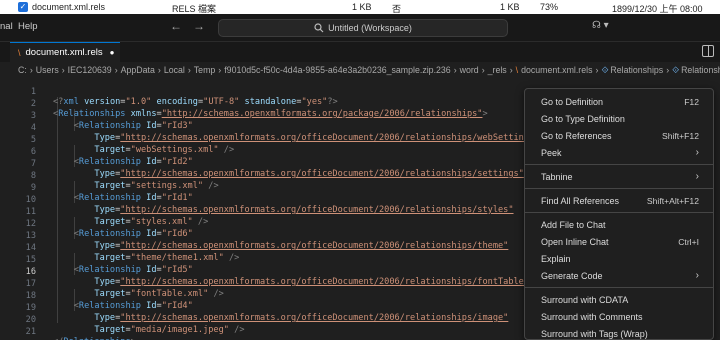 This screenshot has height=340, width=720. Describe the element at coordinates (6, 26) in the screenshot. I see `menu-item-terminal: nal` at that location.